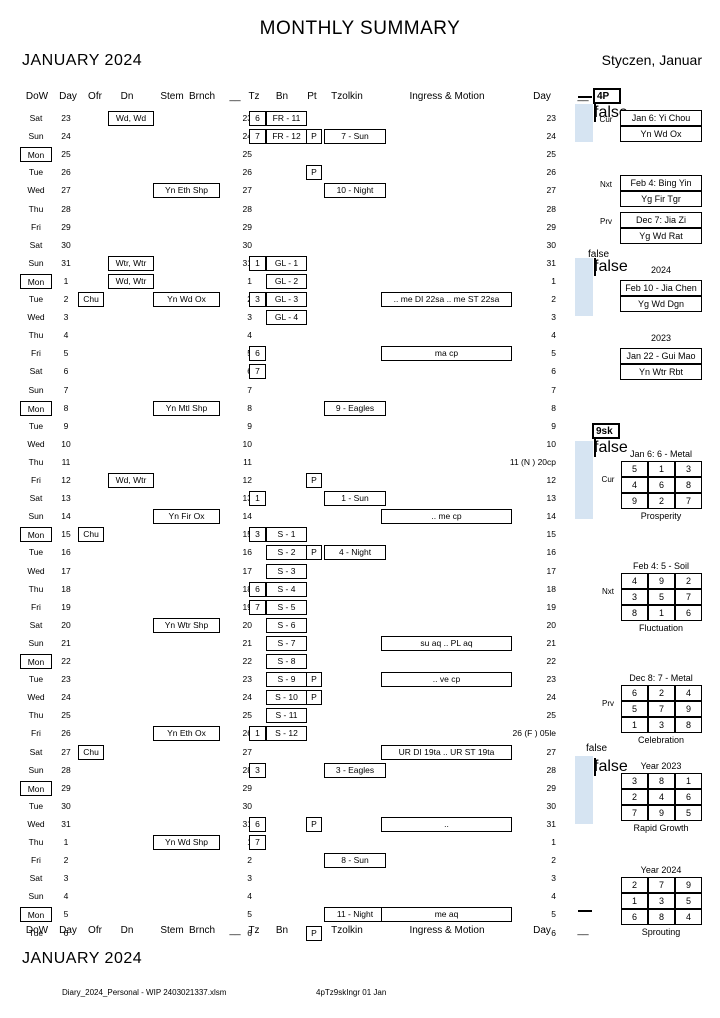  I want to click on magic-square-year-heading: Year 2023, so click(661, 766).